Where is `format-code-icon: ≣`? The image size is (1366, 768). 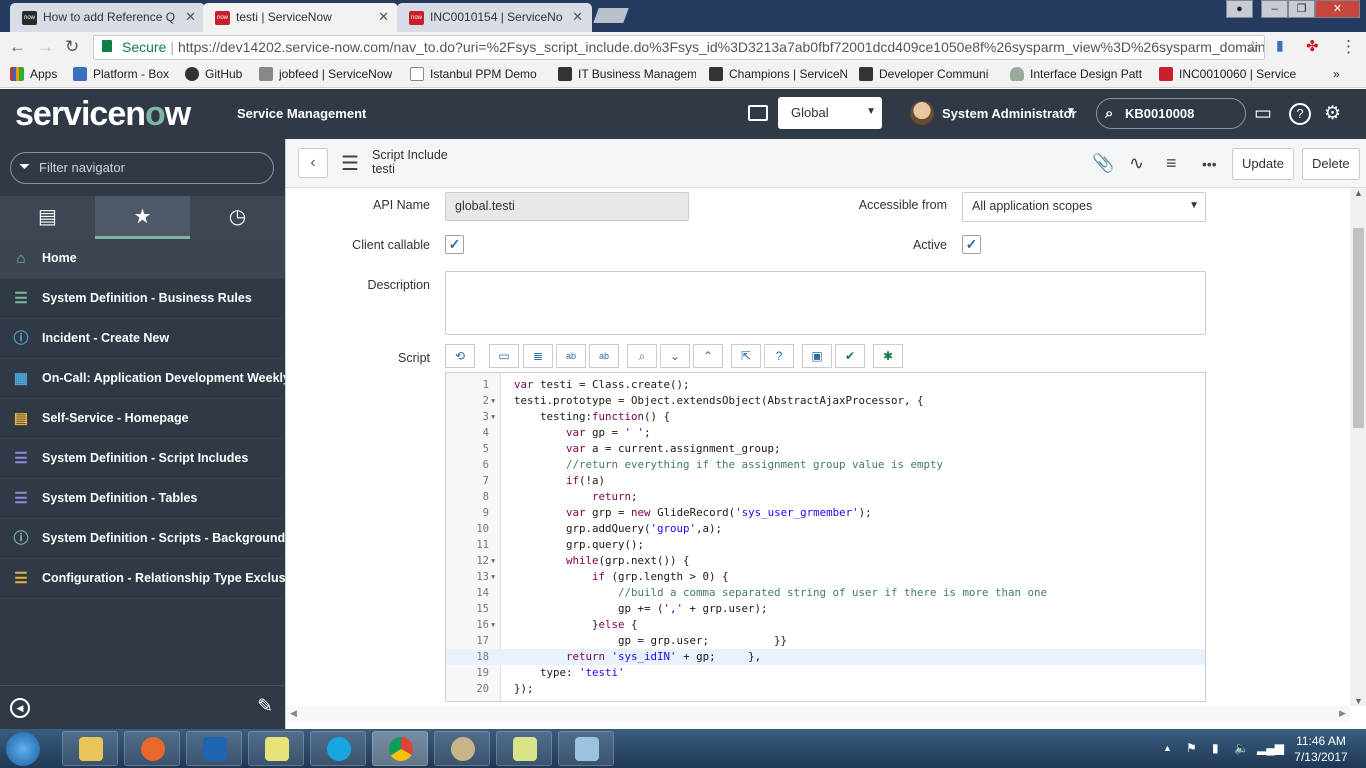
format-code-icon: ≣ is located at coordinates (538, 356).